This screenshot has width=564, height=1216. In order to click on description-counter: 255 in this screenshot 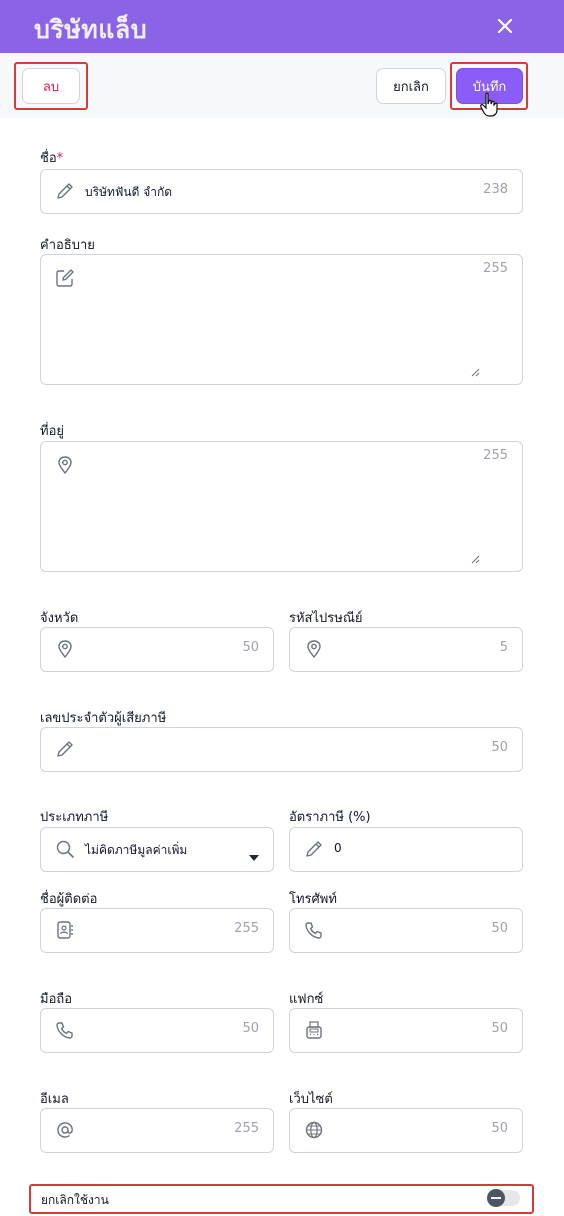, I will do `click(495, 268)`.